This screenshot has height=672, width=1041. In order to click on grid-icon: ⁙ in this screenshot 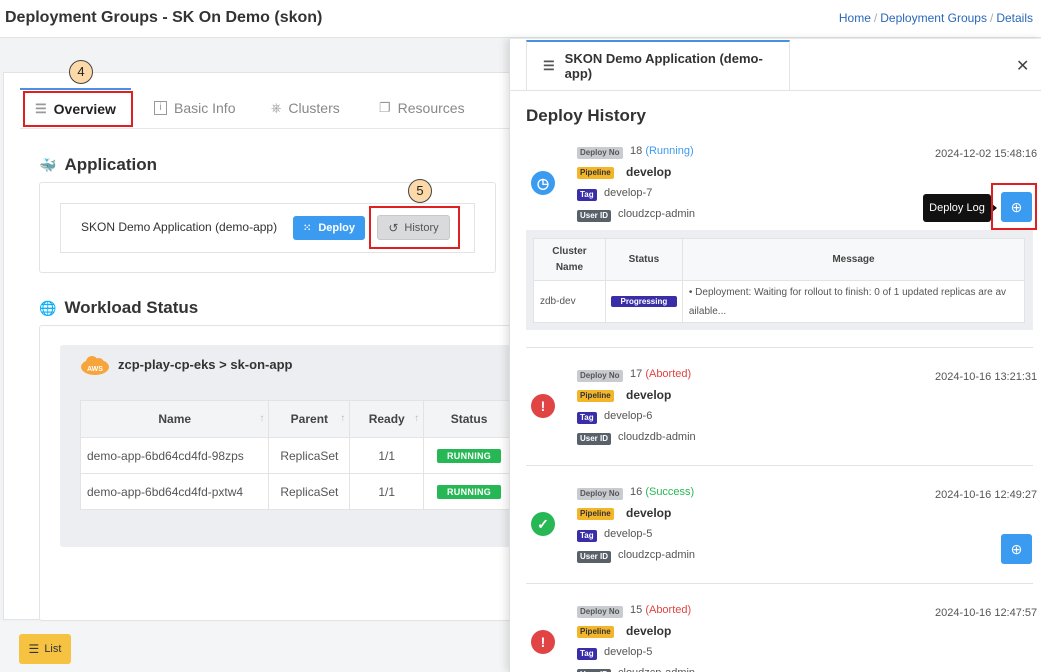, I will do `click(307, 228)`.